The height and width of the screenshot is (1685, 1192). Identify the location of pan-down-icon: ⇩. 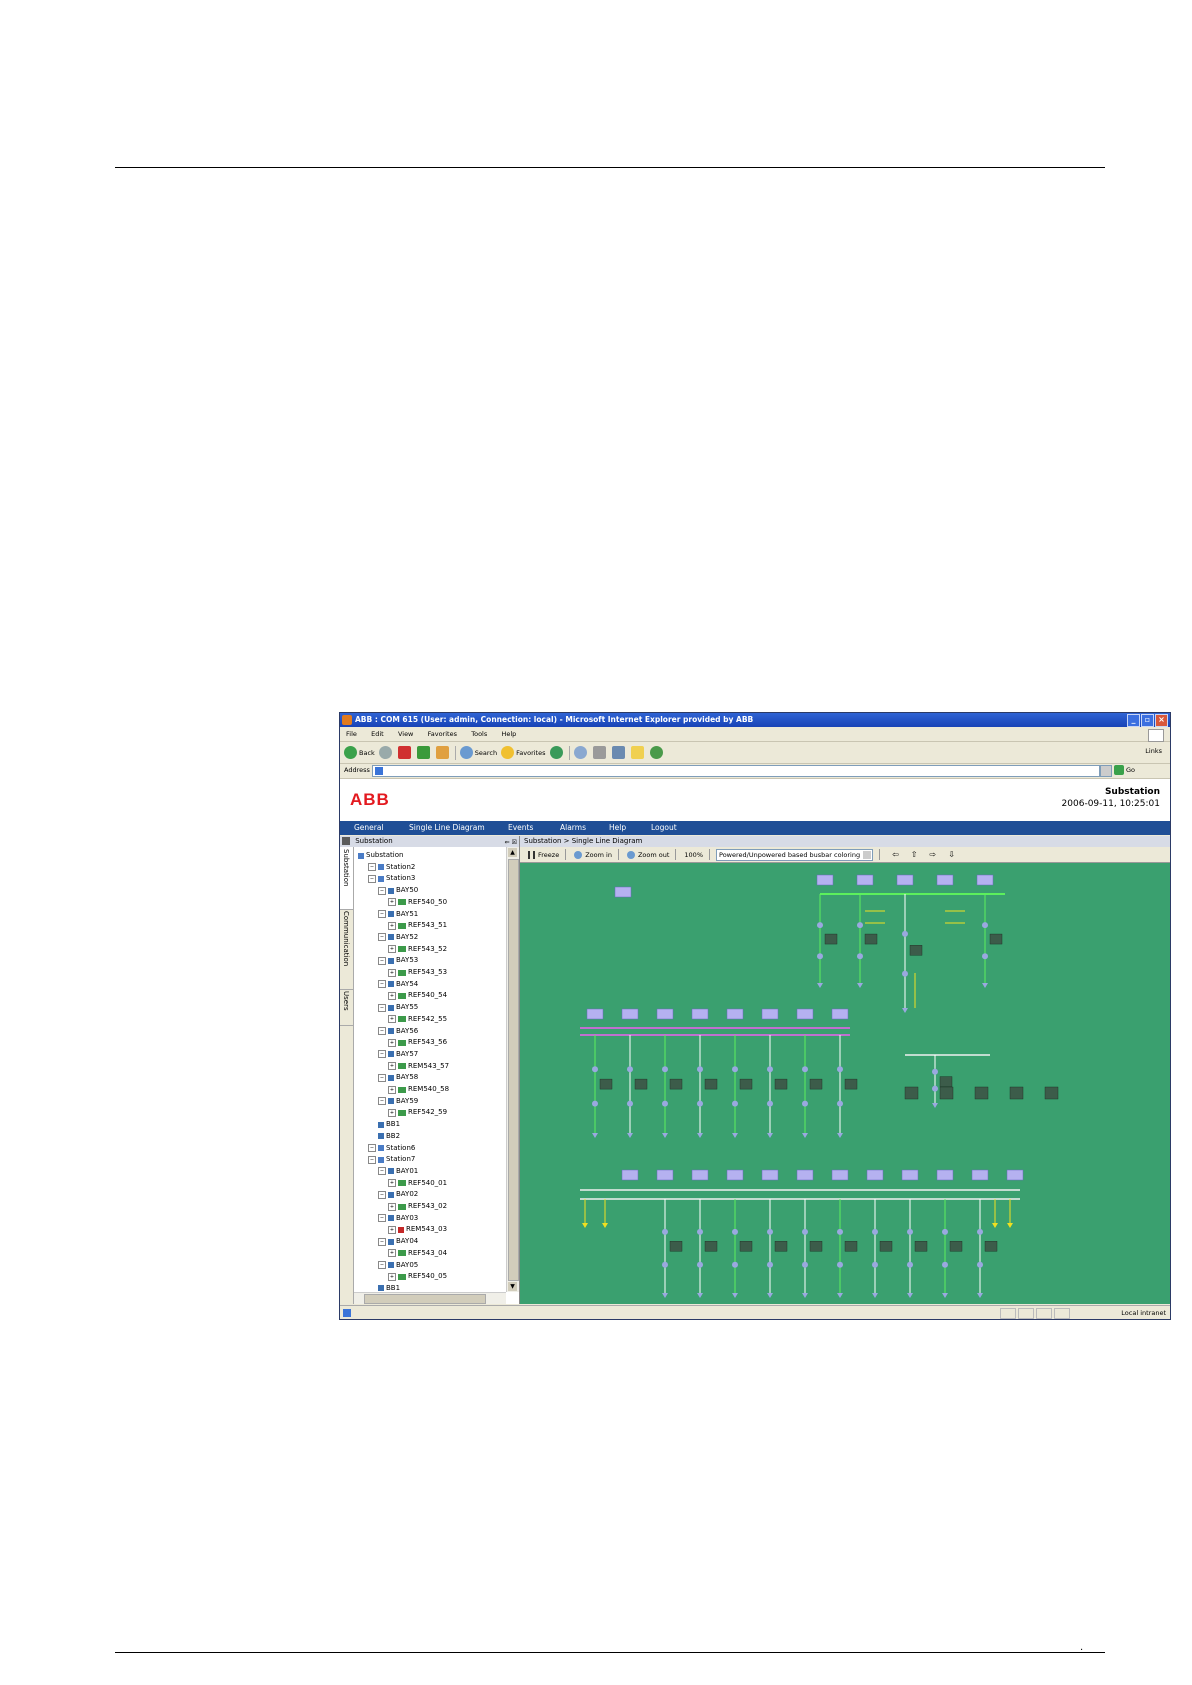
(951, 854).